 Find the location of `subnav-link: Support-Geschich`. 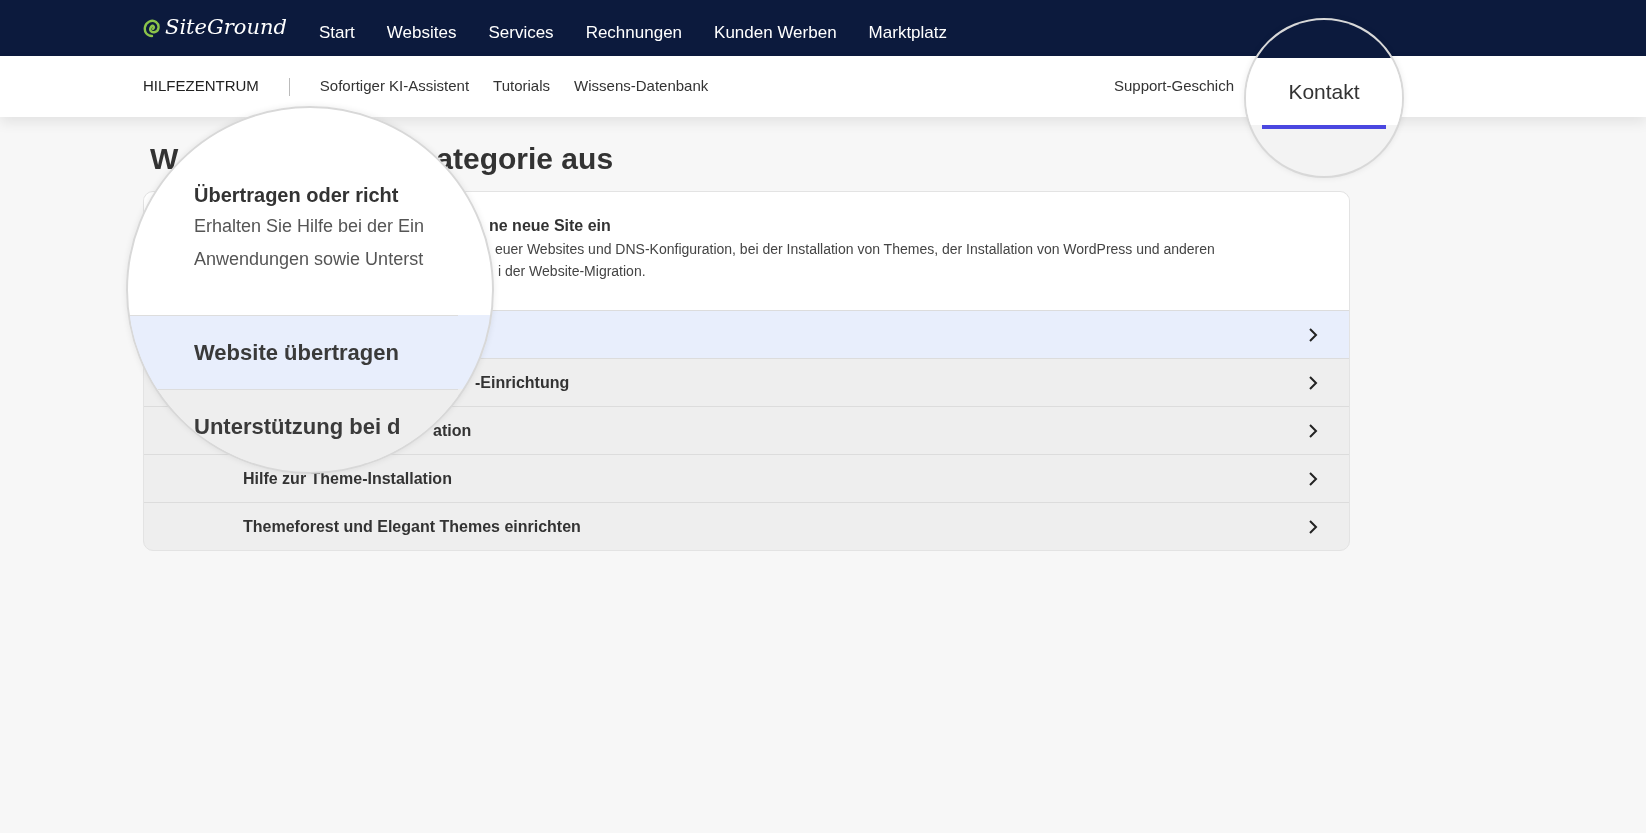

subnav-link: Support-Geschich is located at coordinates (1173, 86).